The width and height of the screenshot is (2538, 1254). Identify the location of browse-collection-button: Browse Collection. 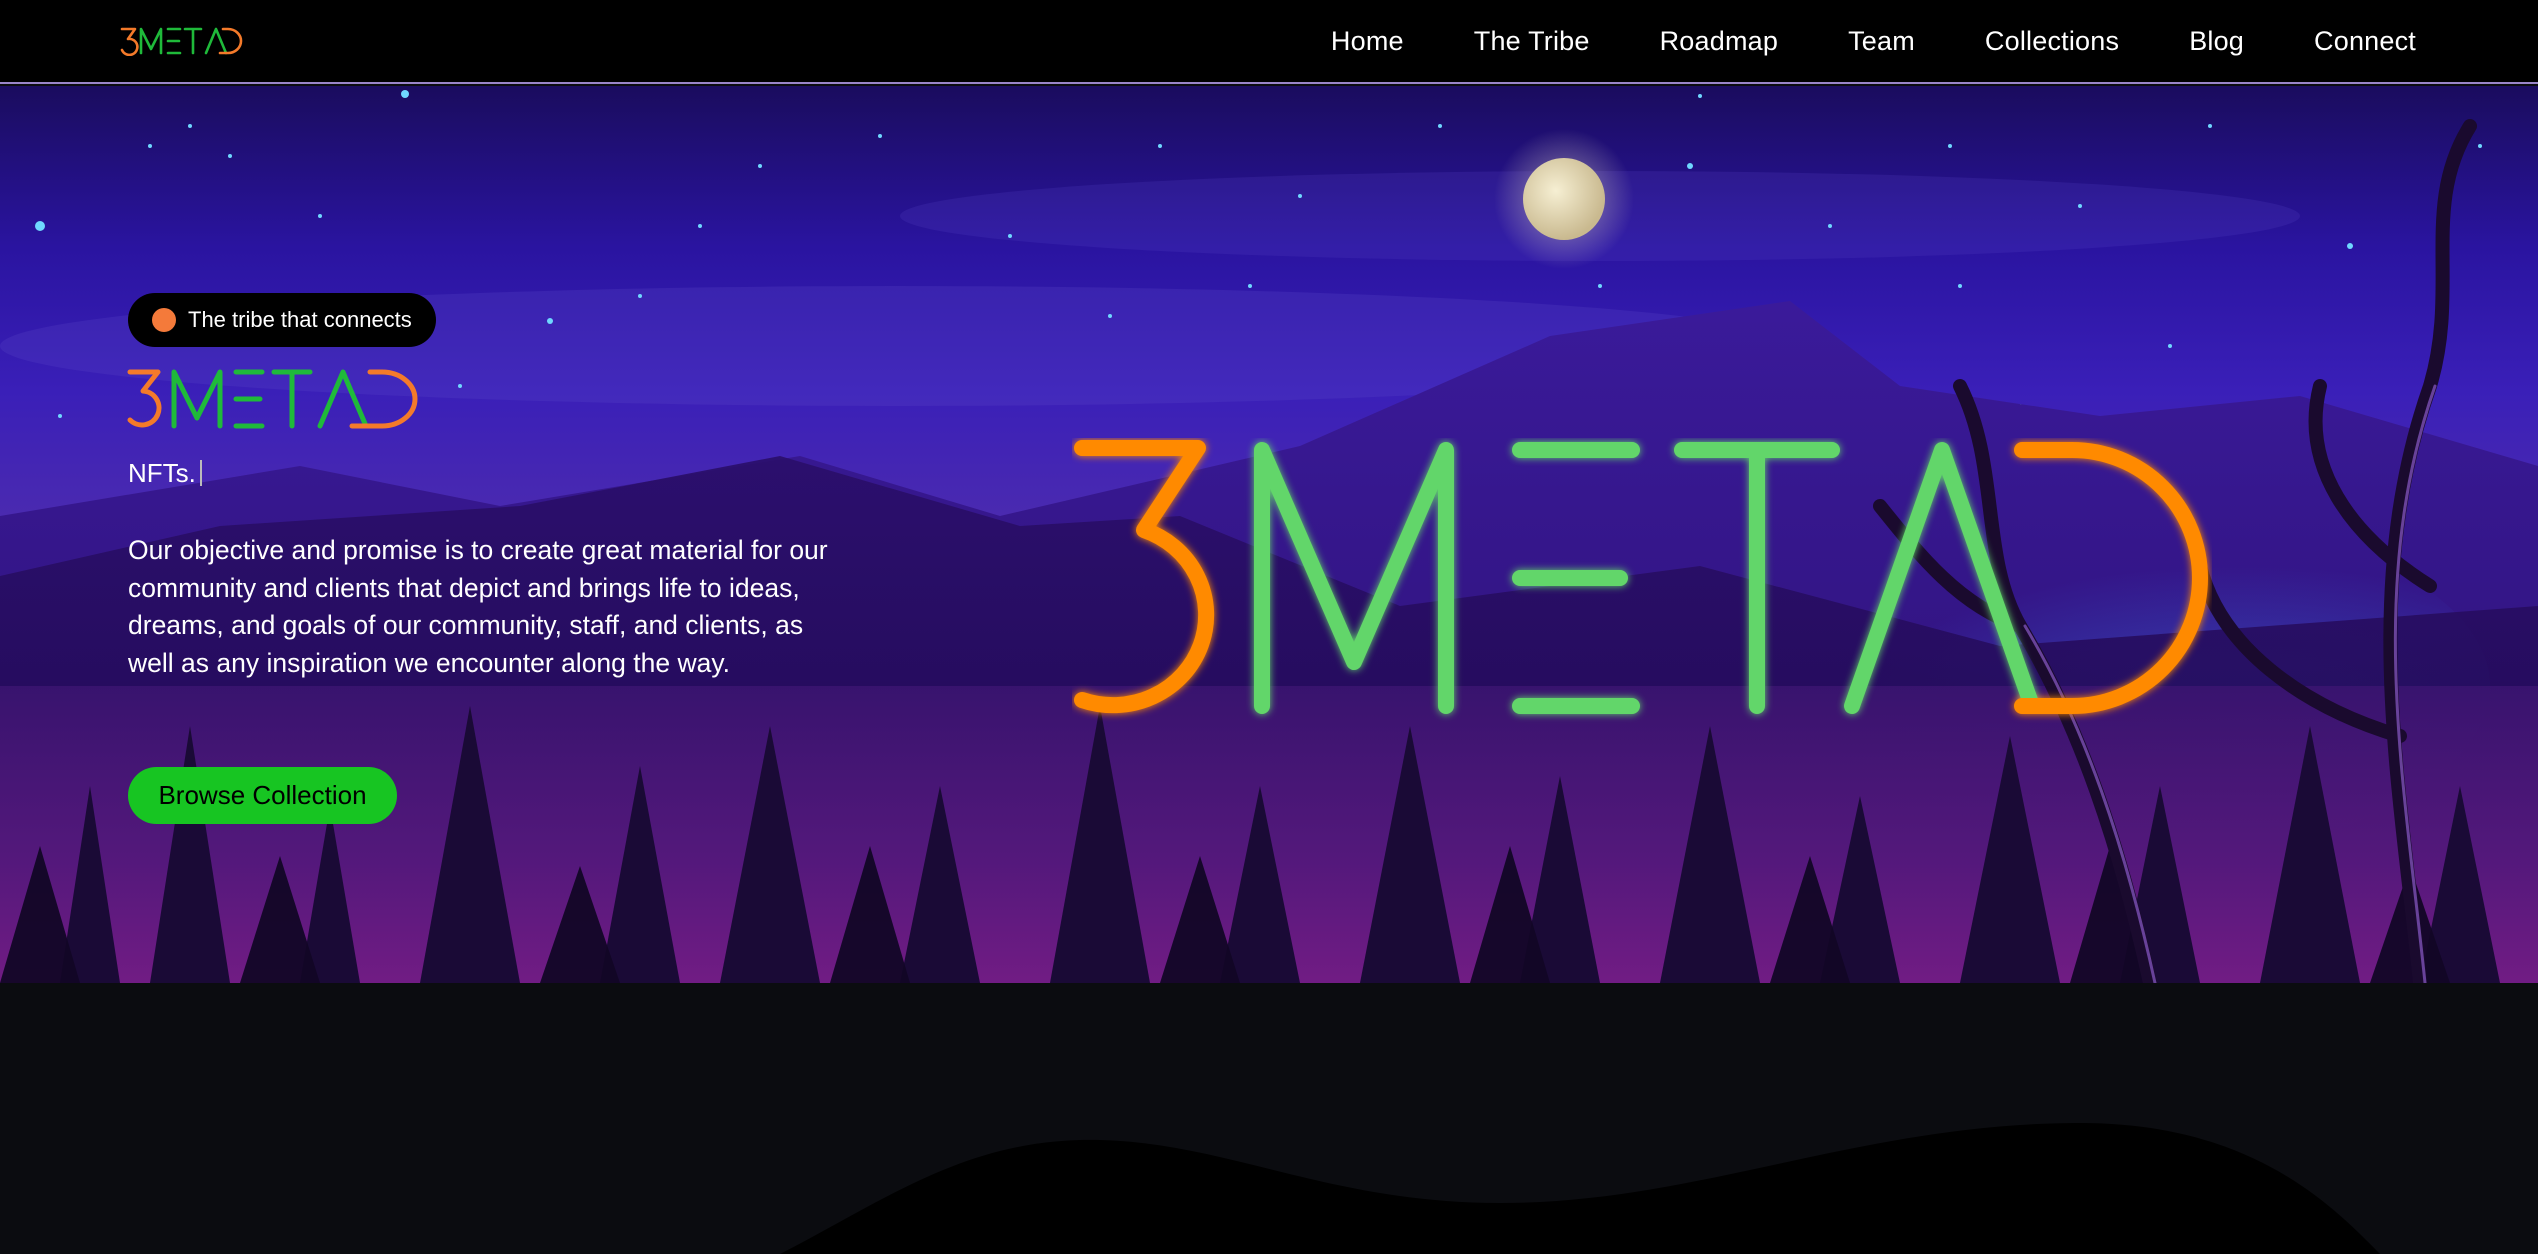
(262, 795).